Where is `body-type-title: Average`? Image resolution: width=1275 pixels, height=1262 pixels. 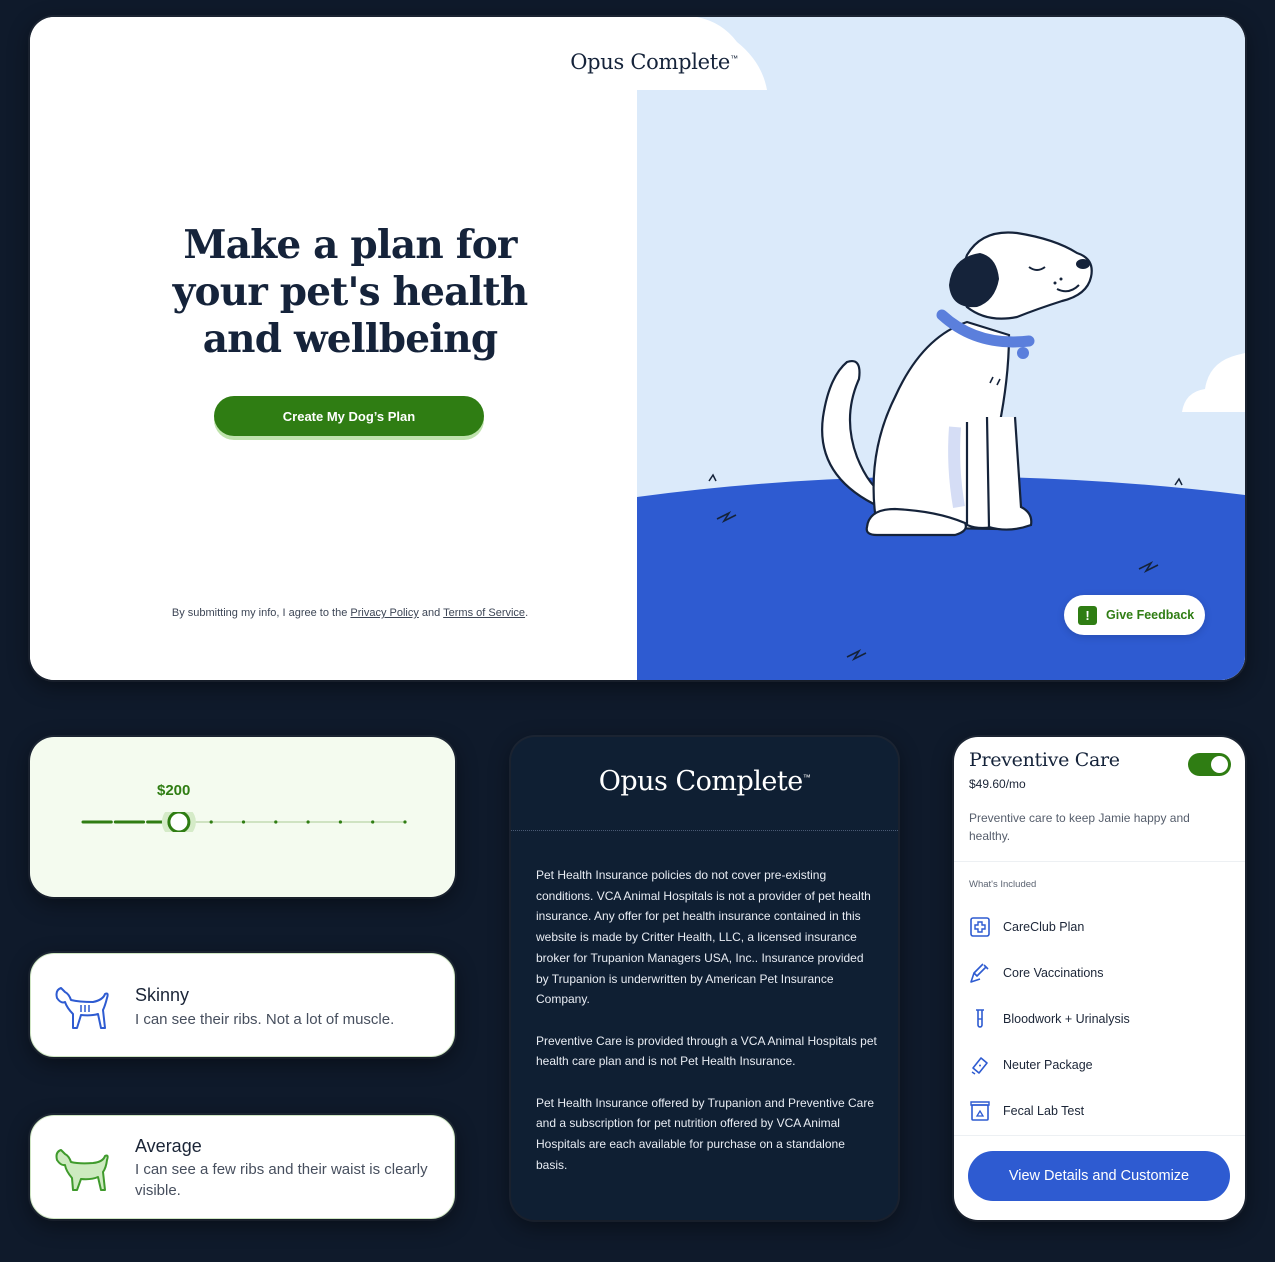 body-type-title: Average is located at coordinates (168, 1146).